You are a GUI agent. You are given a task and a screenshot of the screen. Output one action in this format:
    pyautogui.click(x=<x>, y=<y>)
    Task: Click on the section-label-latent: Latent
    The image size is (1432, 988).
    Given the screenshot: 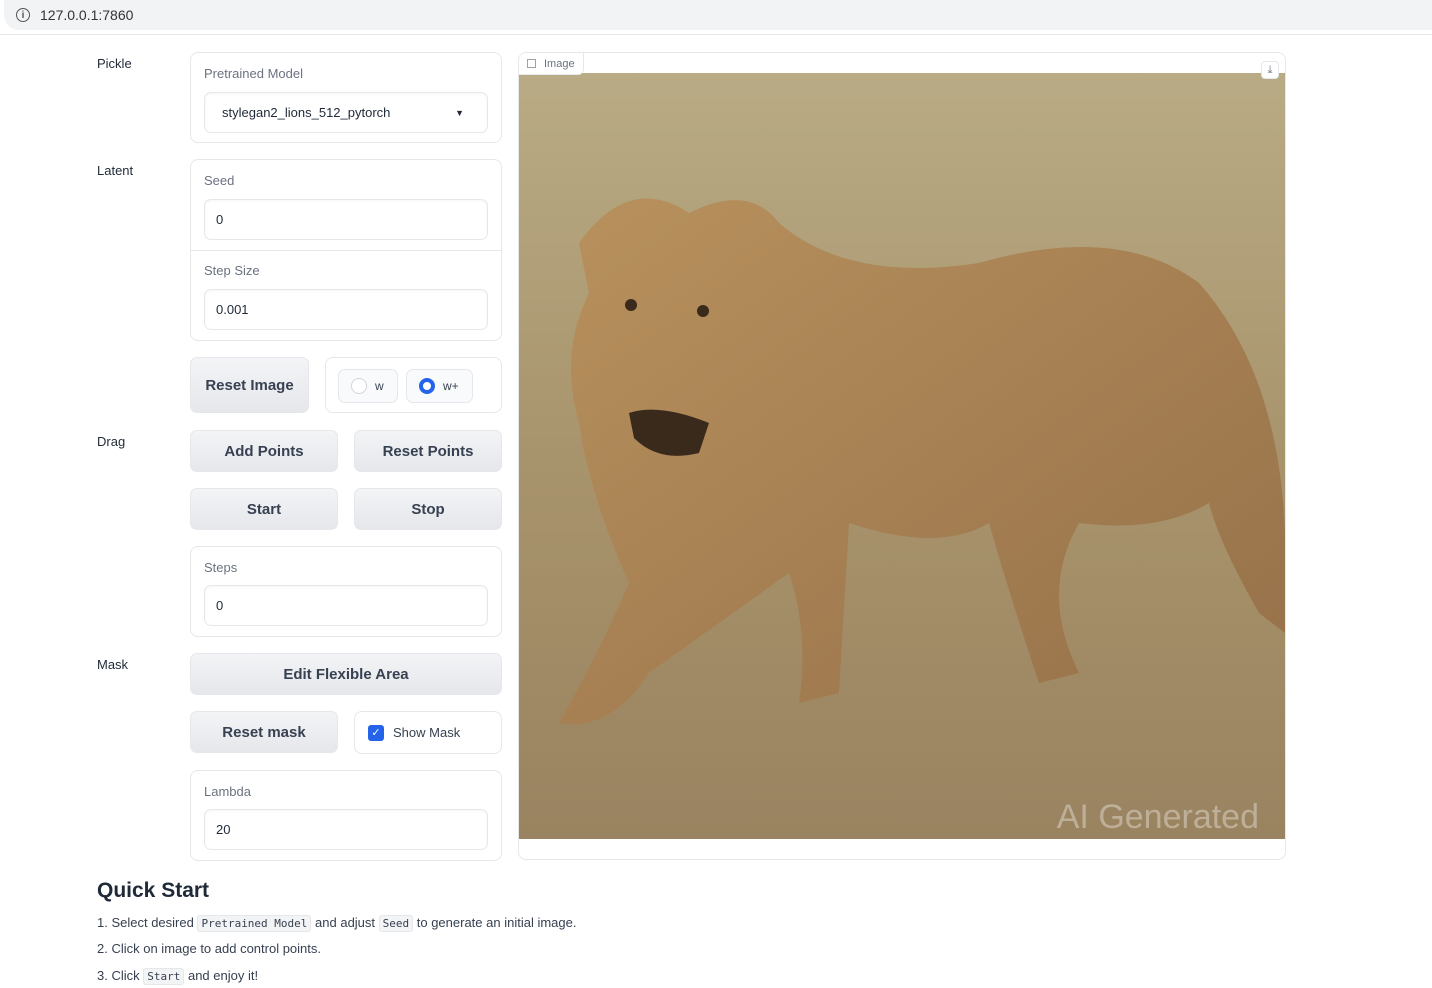 What is the action you would take?
    pyautogui.click(x=115, y=170)
    